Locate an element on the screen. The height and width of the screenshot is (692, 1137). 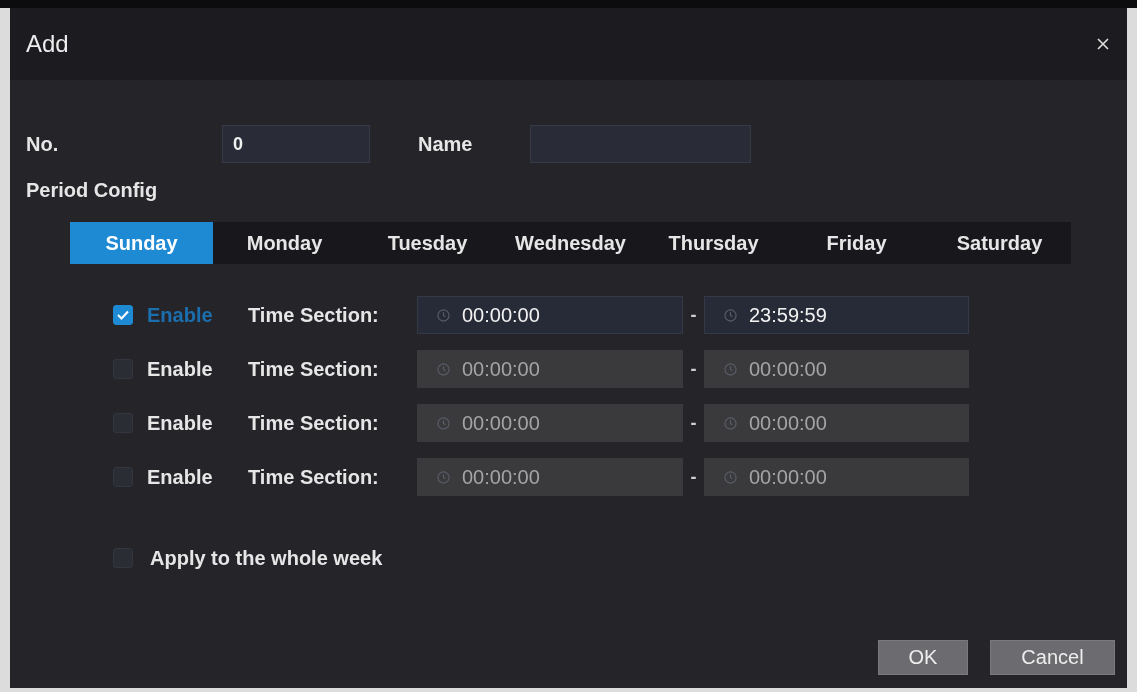
text-field: 0 is located at coordinates (296, 144).